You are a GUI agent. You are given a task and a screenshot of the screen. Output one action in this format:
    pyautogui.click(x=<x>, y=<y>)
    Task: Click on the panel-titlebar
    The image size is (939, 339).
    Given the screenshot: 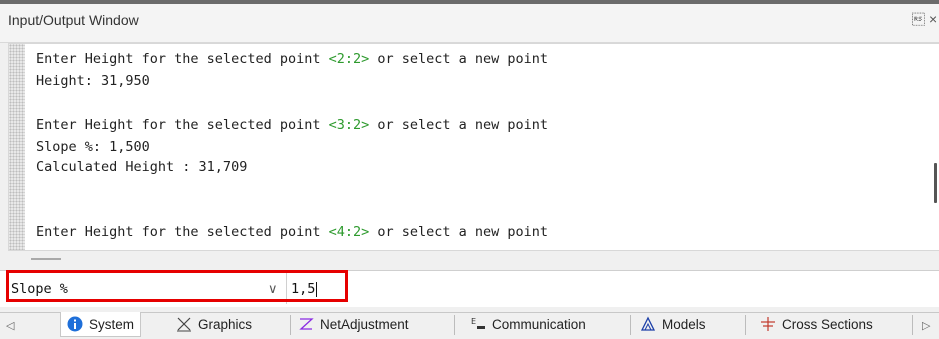 What is the action you would take?
    pyautogui.click(x=469, y=23)
    